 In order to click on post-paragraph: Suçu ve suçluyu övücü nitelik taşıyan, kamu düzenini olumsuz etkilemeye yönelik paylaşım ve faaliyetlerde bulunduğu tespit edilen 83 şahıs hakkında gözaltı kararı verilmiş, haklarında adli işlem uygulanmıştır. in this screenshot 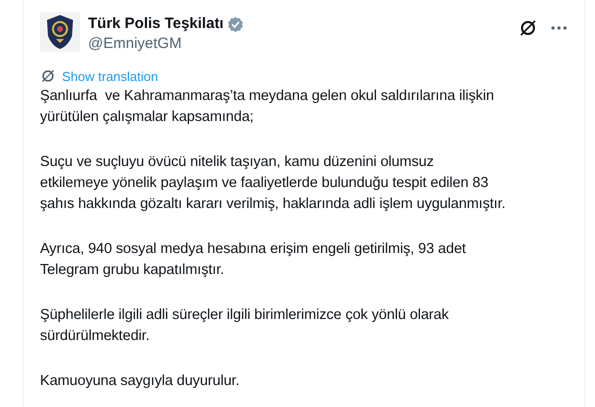, I will do `click(273, 183)`.